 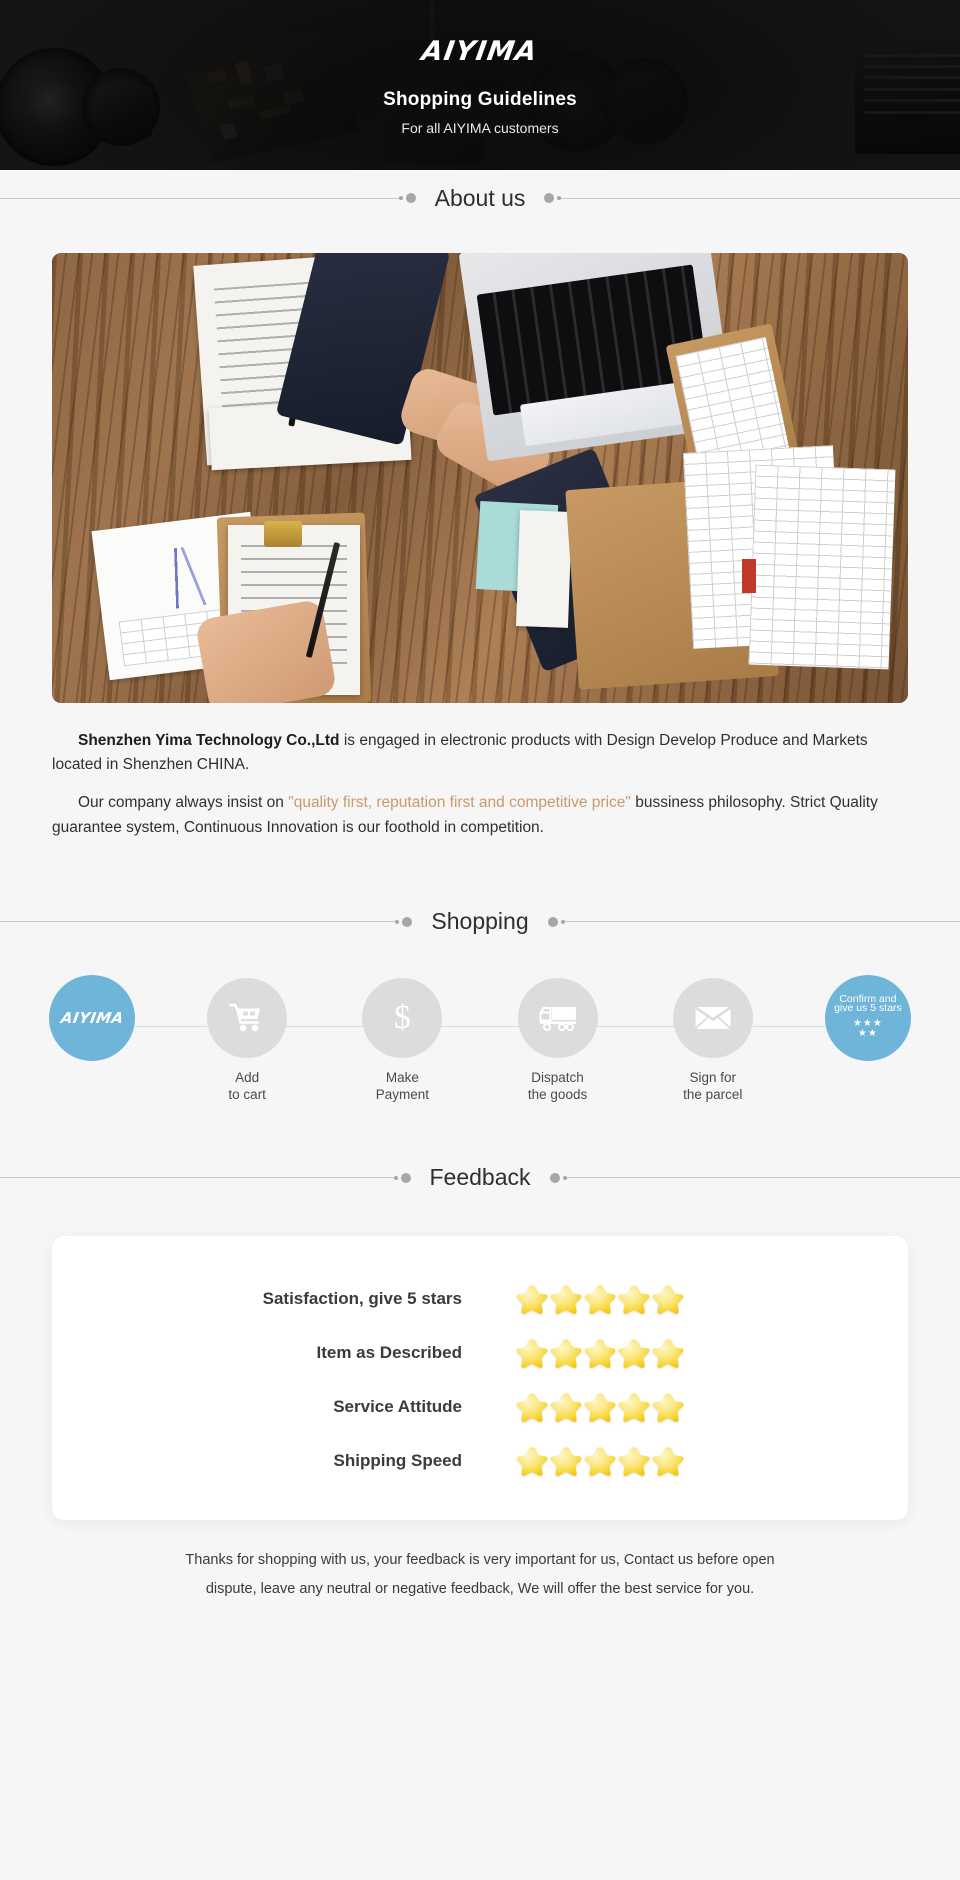 What do you see at coordinates (749, 576) in the screenshot?
I see `red-tab-marker` at bounding box center [749, 576].